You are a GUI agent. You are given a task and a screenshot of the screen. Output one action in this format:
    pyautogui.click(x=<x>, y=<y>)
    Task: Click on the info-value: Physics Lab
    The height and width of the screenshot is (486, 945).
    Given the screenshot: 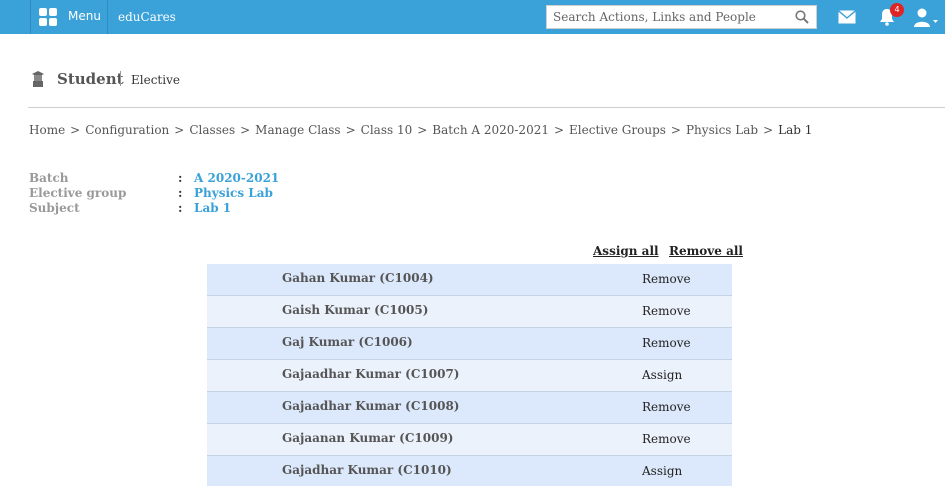 What is the action you would take?
    pyautogui.click(x=233, y=193)
    